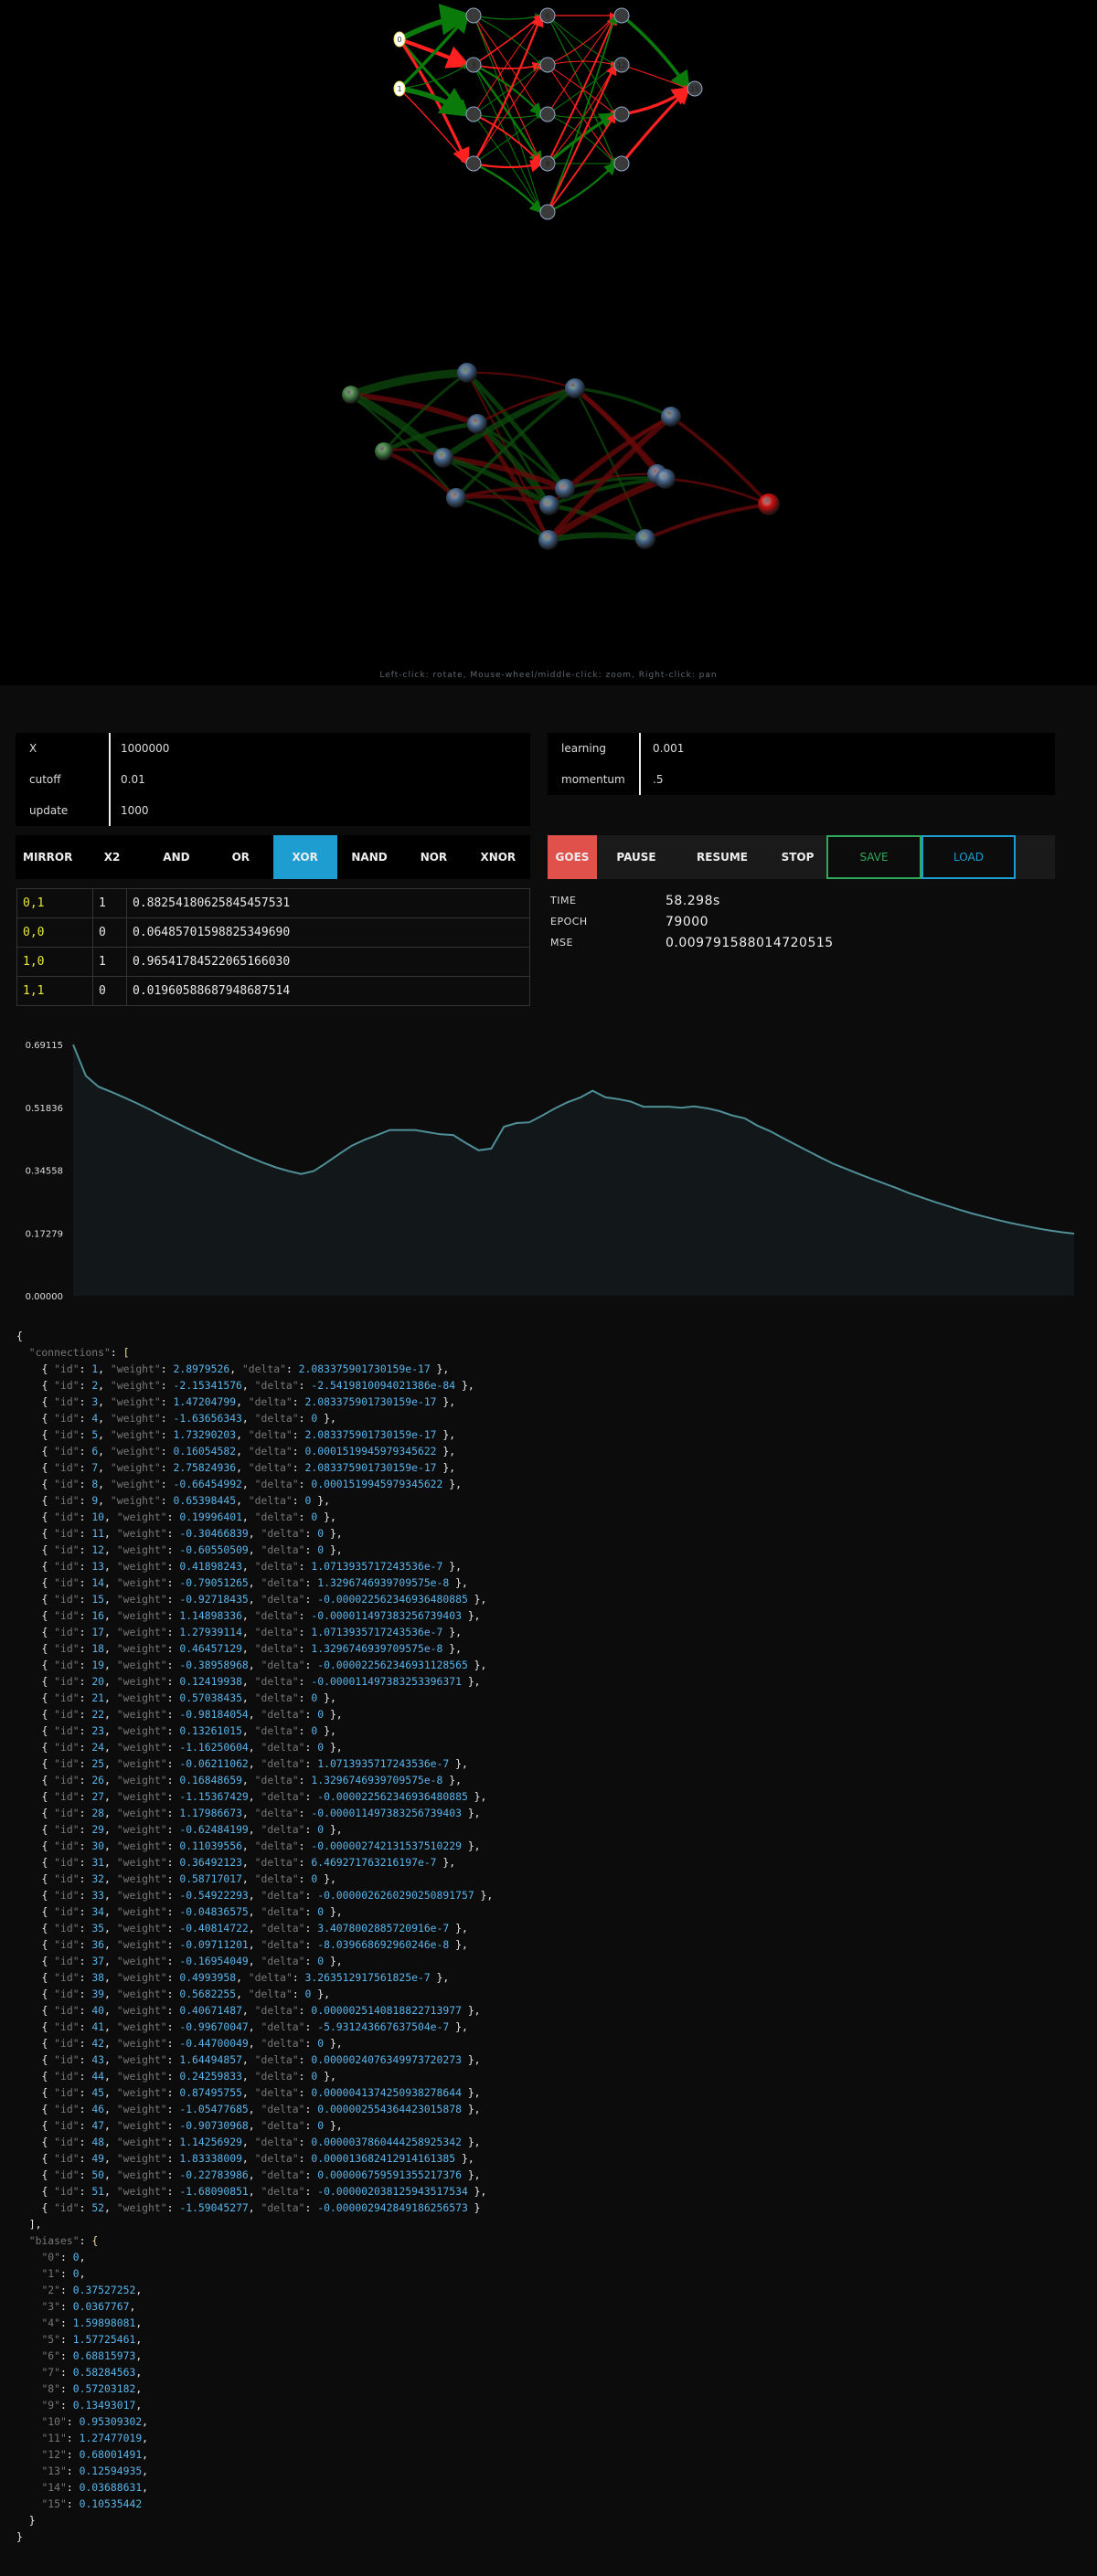 The width and height of the screenshot is (1097, 2576). What do you see at coordinates (98, 1517) in the screenshot?
I see `json-token: 10` at bounding box center [98, 1517].